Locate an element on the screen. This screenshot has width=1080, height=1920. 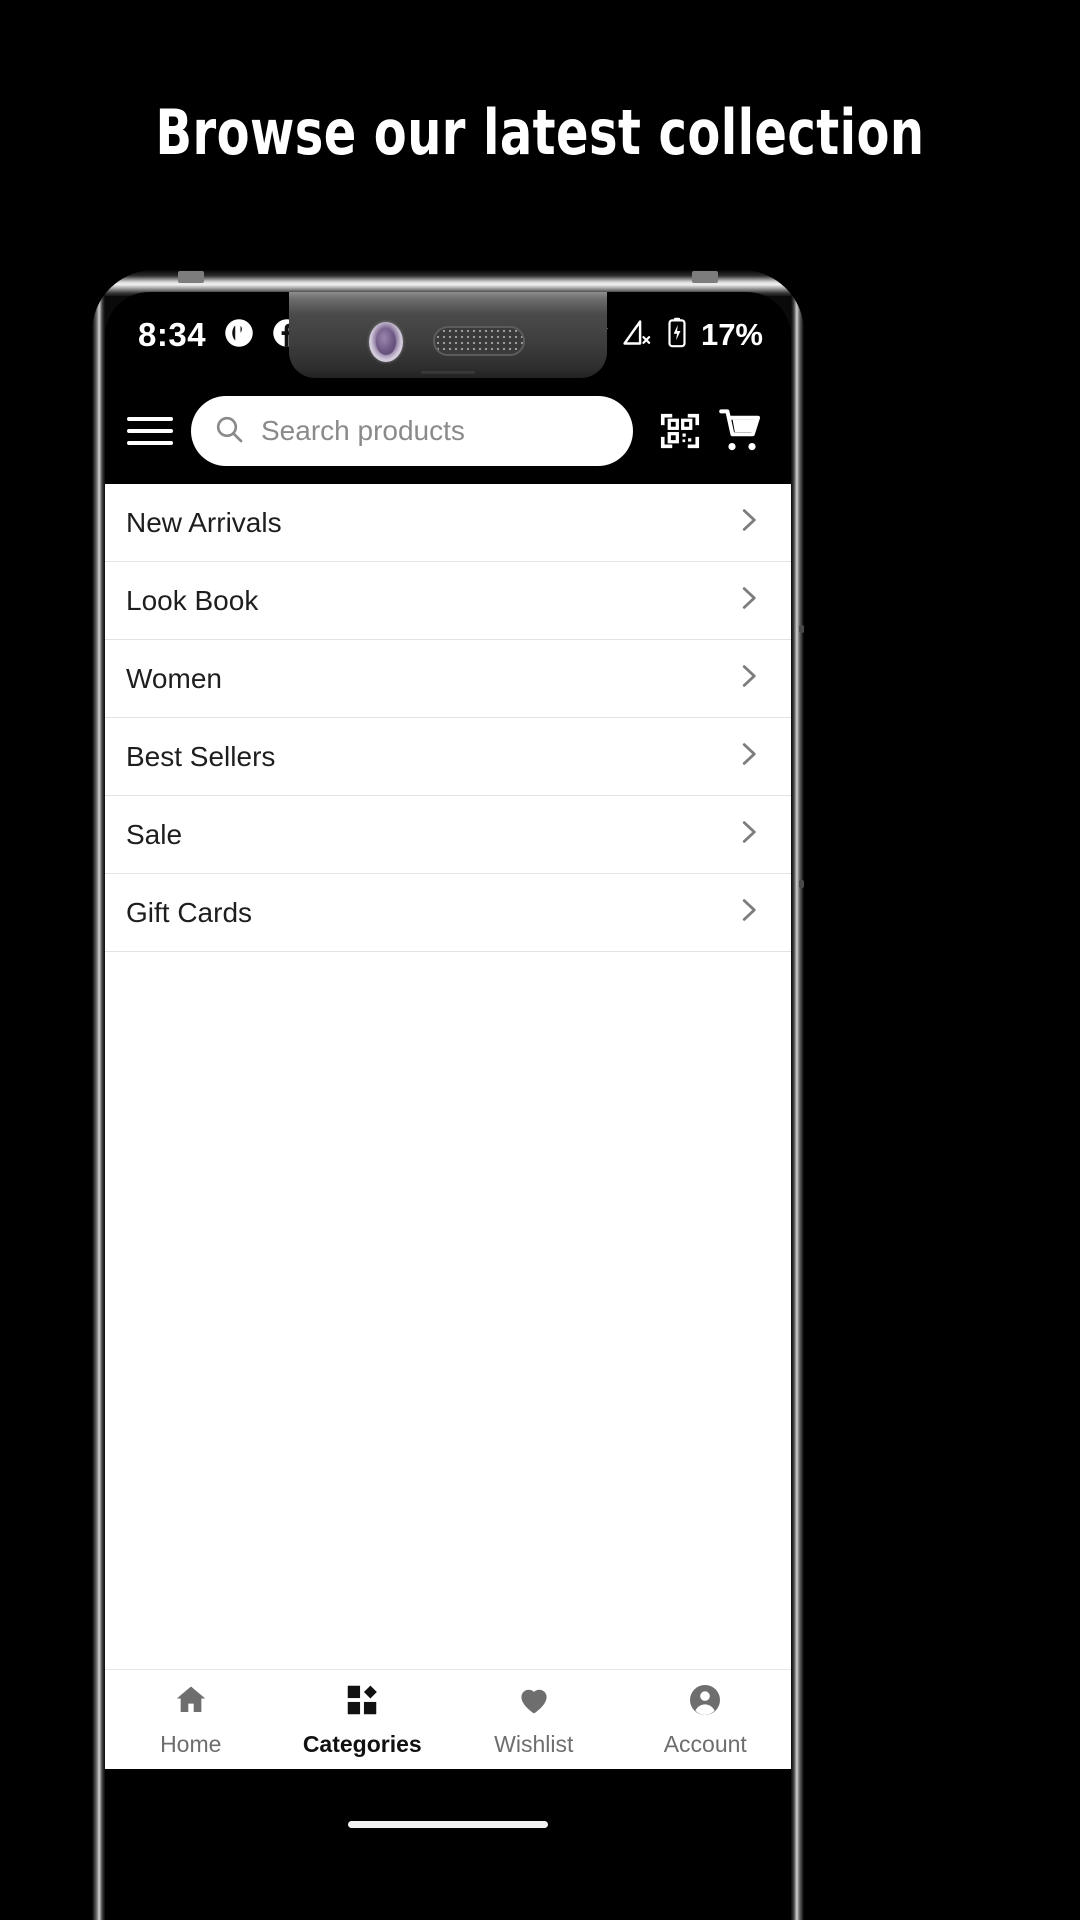
nav-item-wishlist: Wishlist is located at coordinates (534, 1720).